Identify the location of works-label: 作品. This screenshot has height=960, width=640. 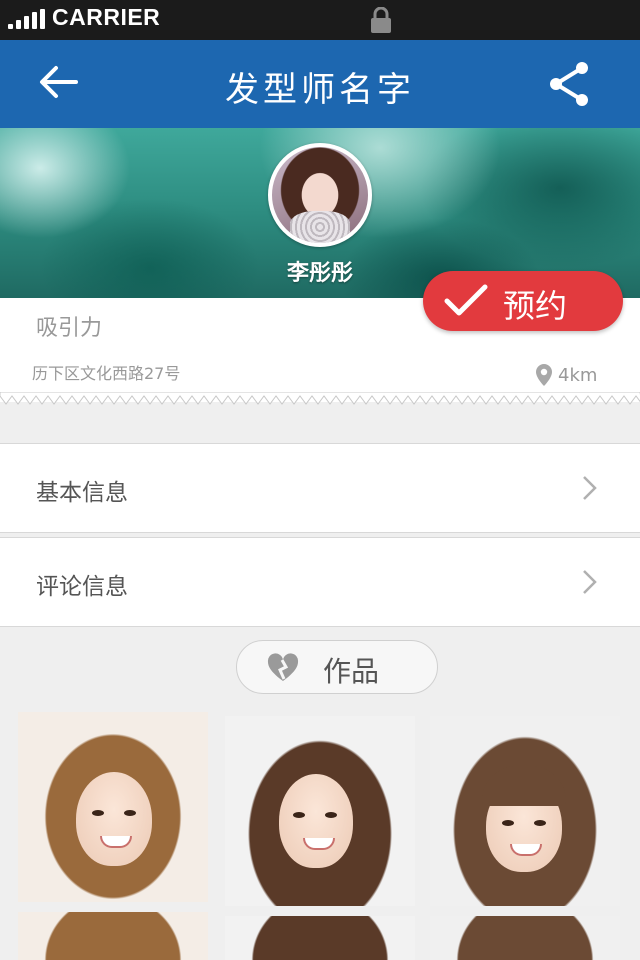
(351, 671).